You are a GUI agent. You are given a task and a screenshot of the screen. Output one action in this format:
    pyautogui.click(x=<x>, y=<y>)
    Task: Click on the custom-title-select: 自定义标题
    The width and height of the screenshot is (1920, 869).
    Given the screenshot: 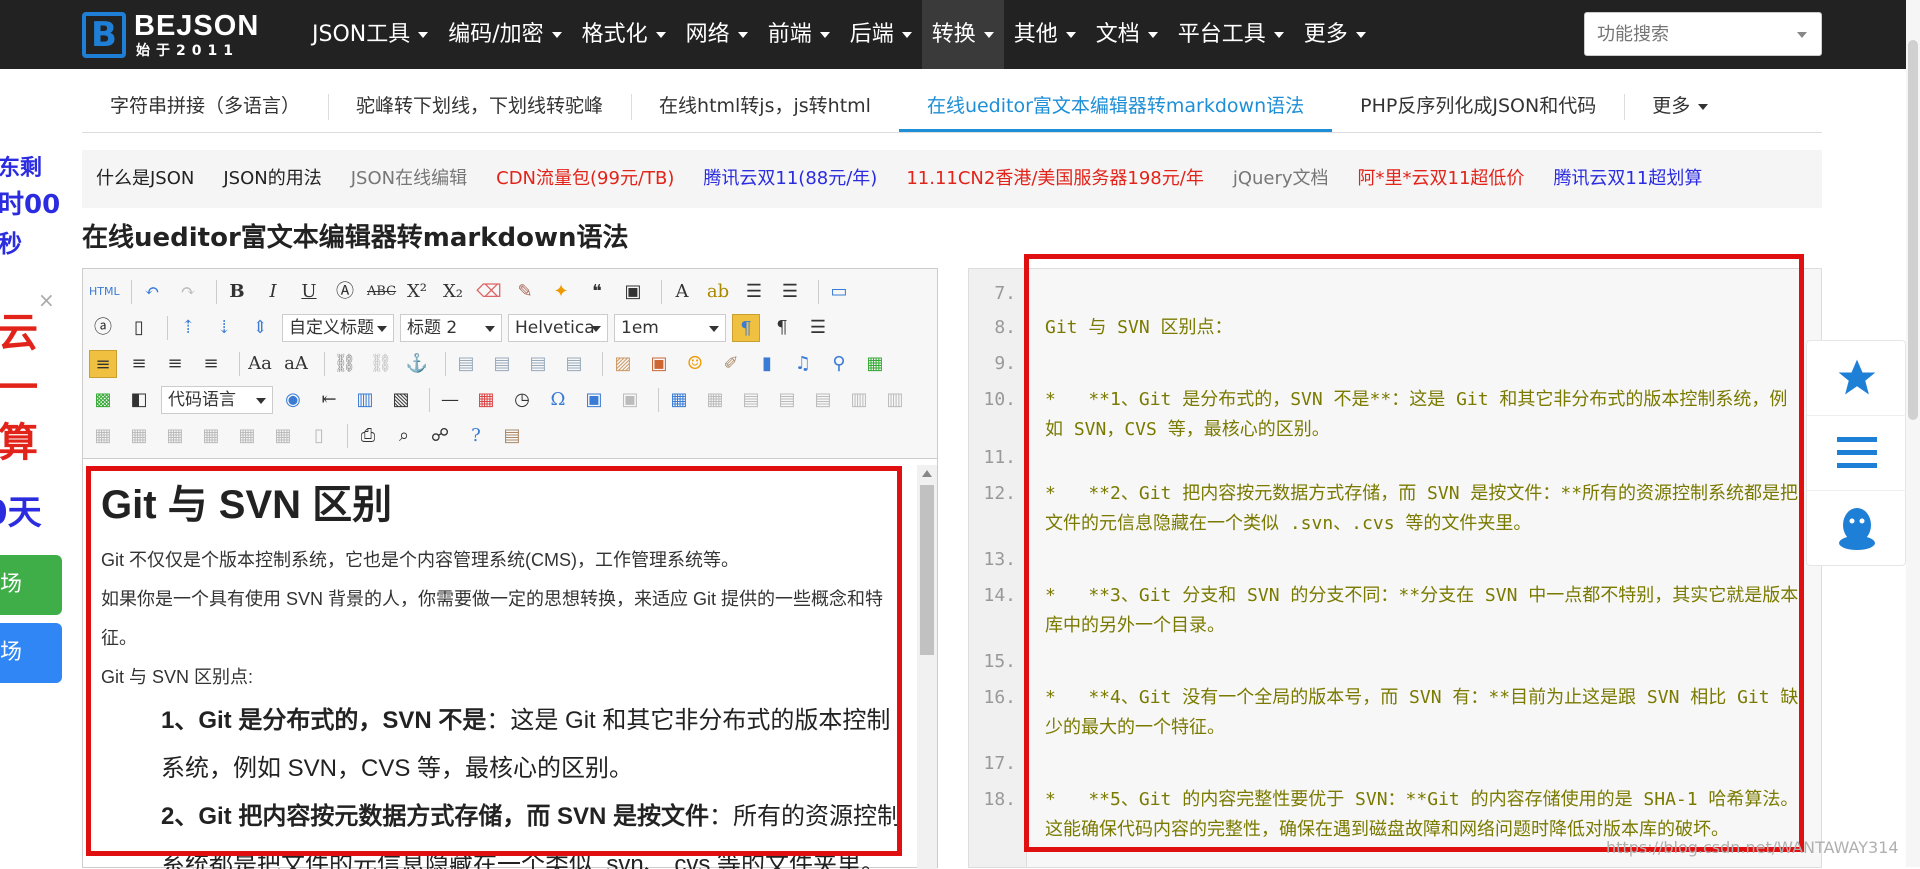 What is the action you would take?
    pyautogui.click(x=338, y=328)
    